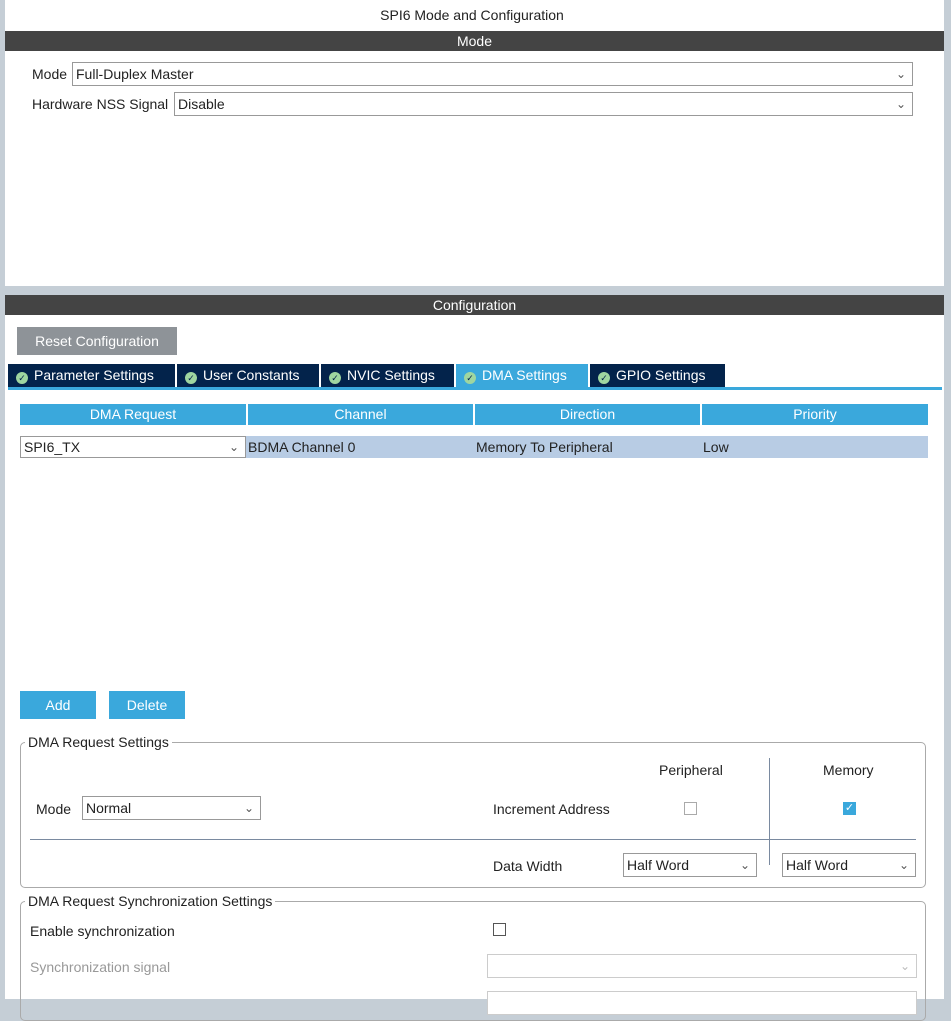 The width and height of the screenshot is (951, 1021). I want to click on nss-value: Disable, so click(201, 104).